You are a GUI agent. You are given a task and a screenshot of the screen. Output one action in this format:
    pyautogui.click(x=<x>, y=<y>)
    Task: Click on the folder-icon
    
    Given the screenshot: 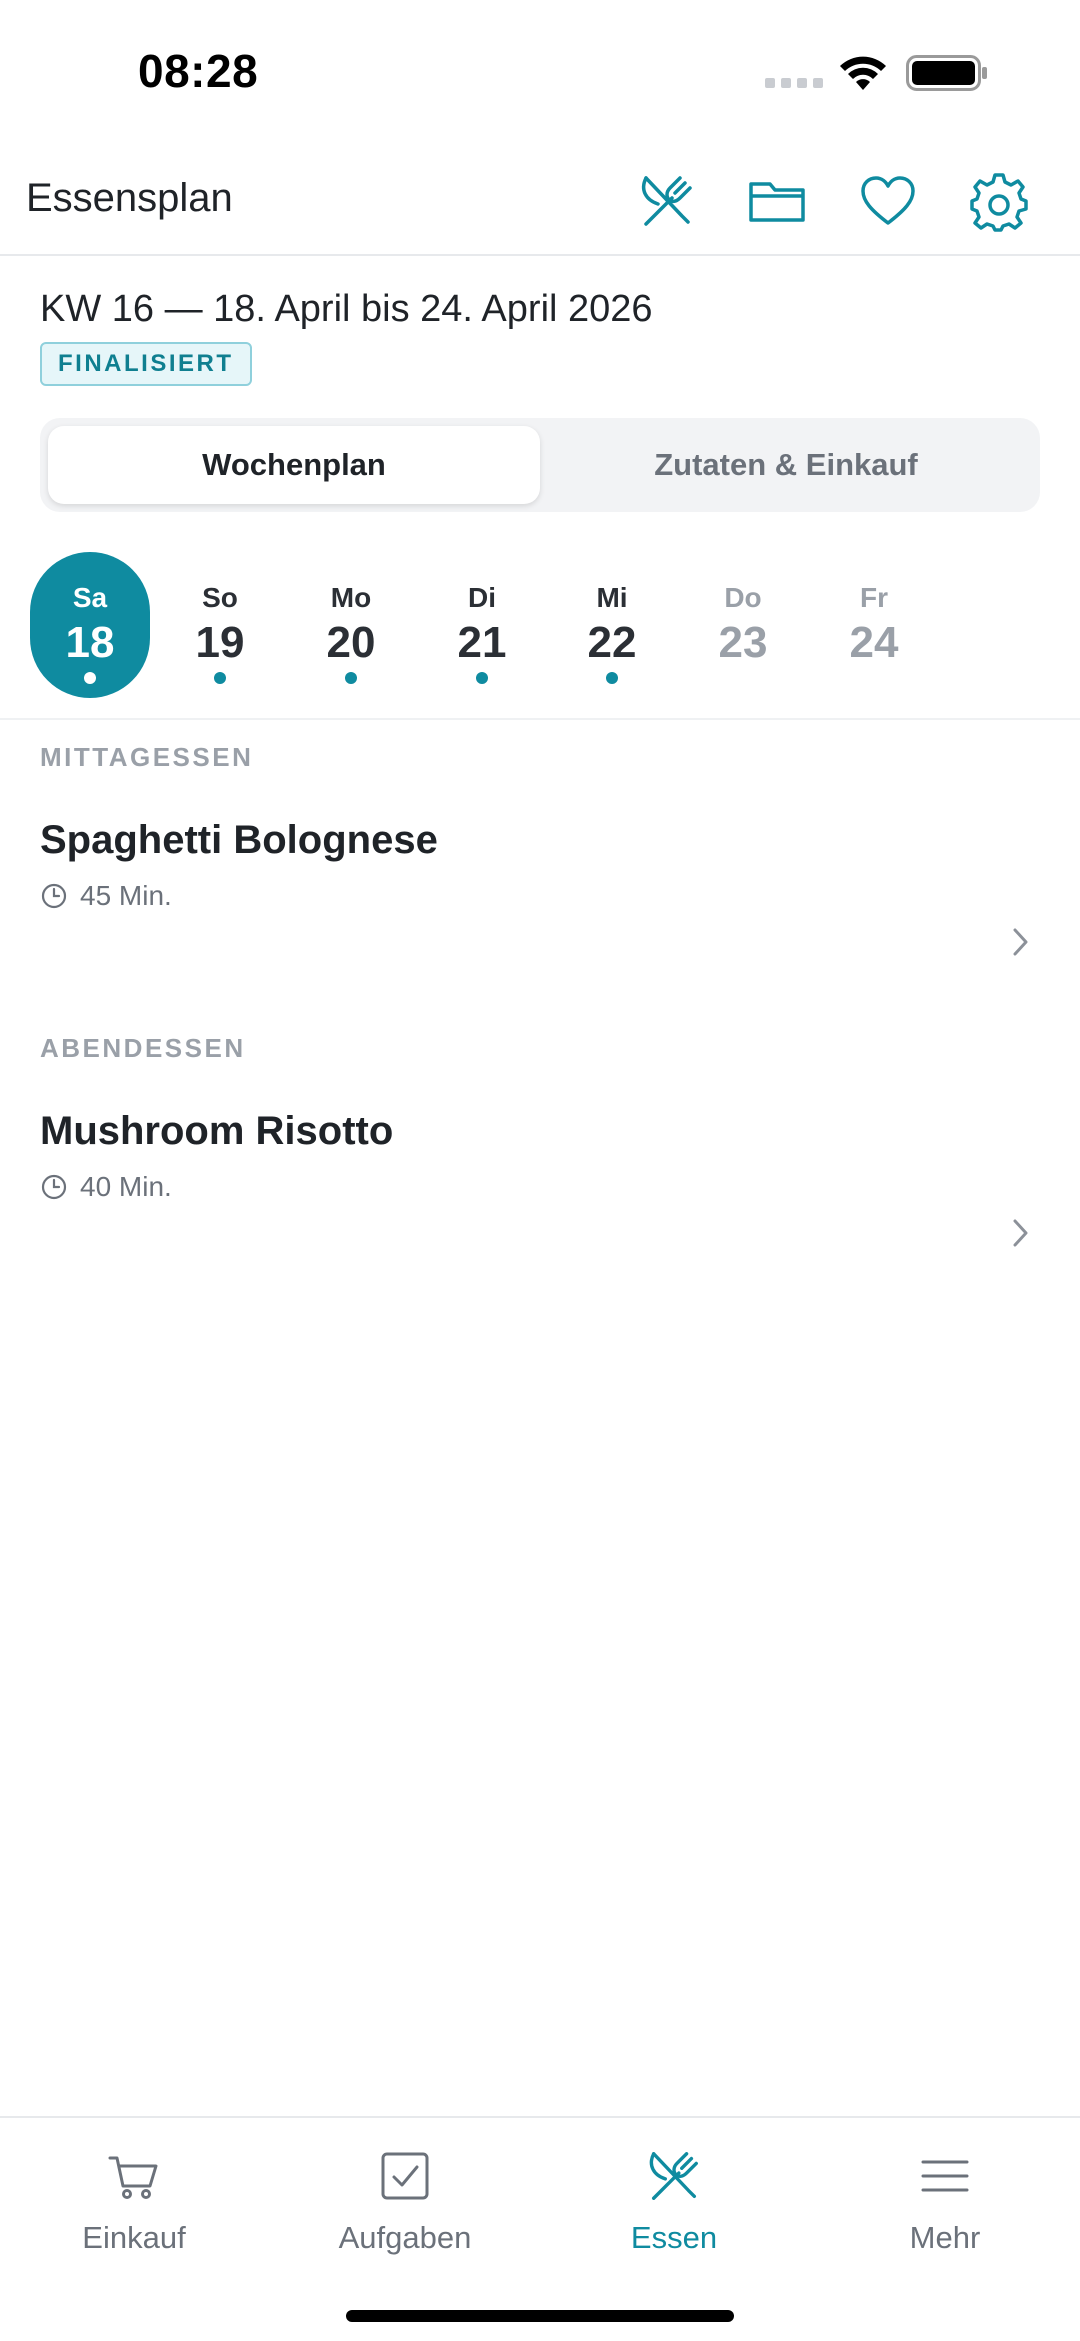 What is the action you would take?
    pyautogui.click(x=777, y=201)
    